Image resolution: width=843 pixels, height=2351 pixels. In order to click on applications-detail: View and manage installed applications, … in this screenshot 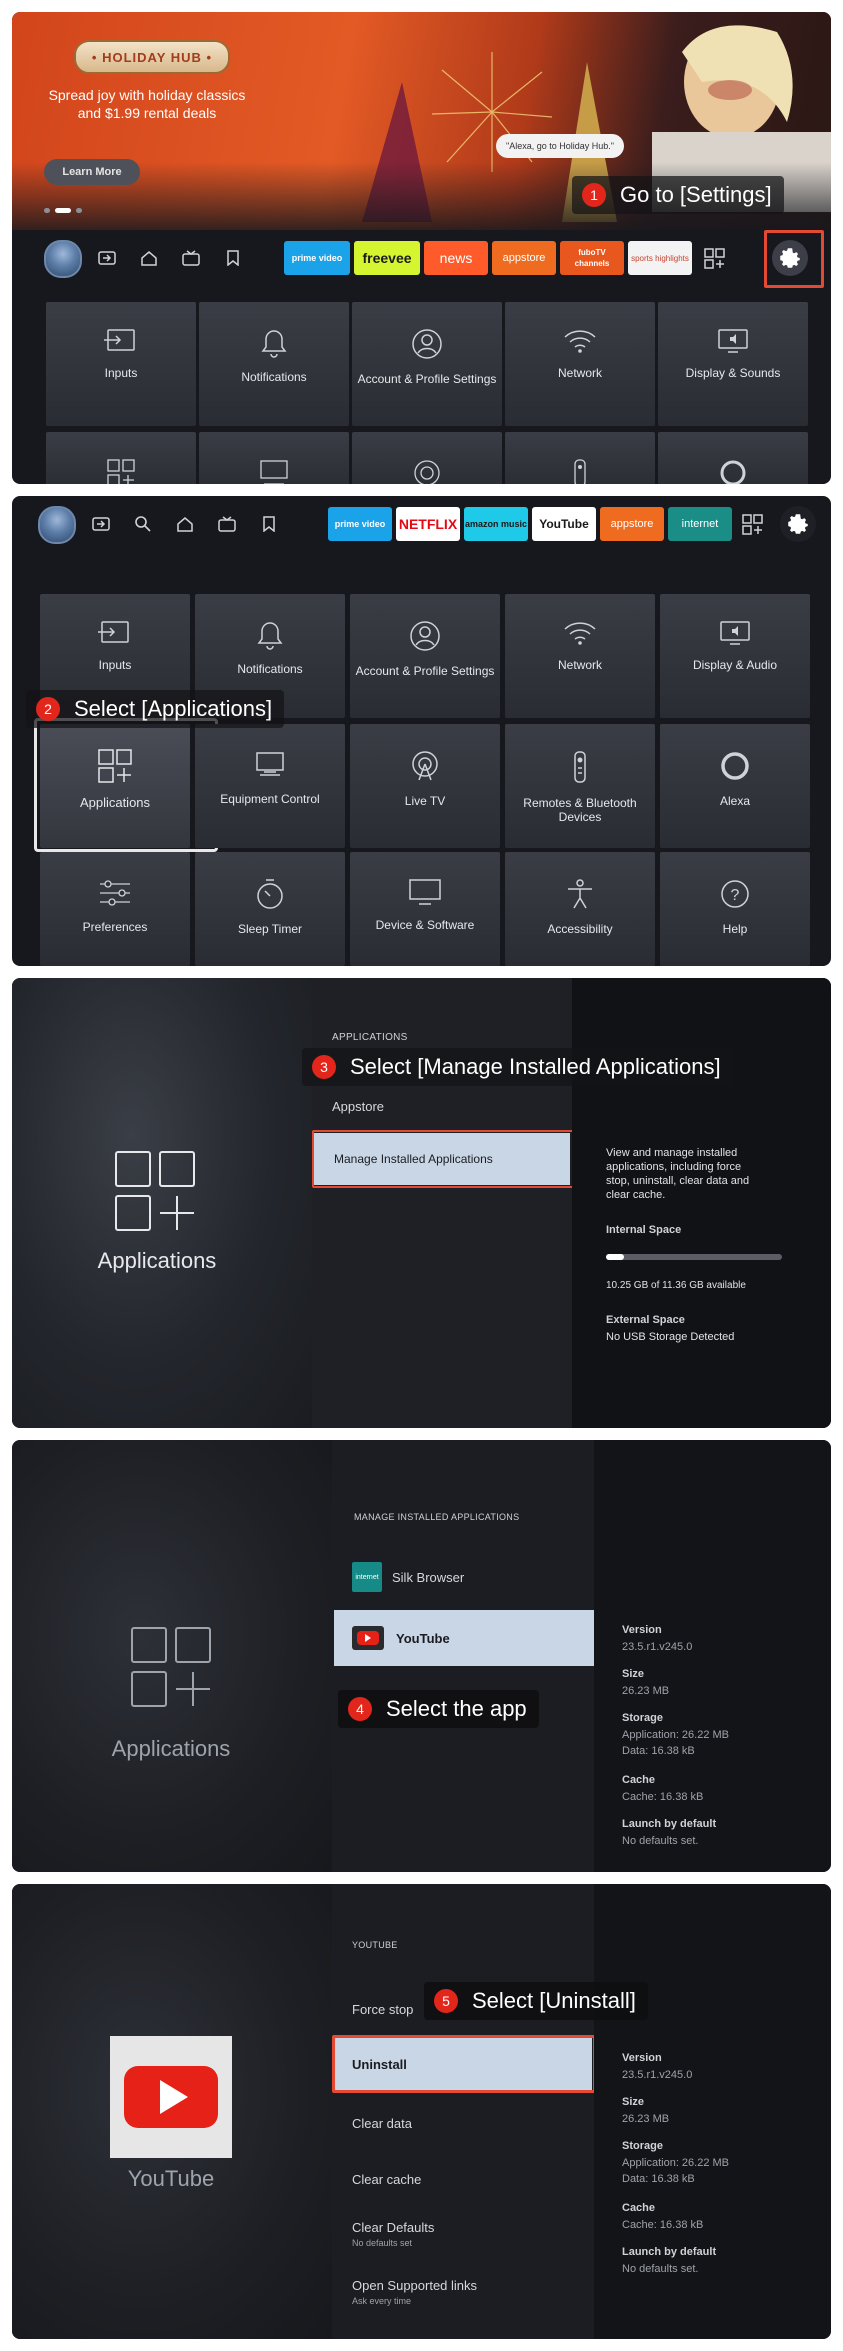, I will do `click(701, 1203)`.